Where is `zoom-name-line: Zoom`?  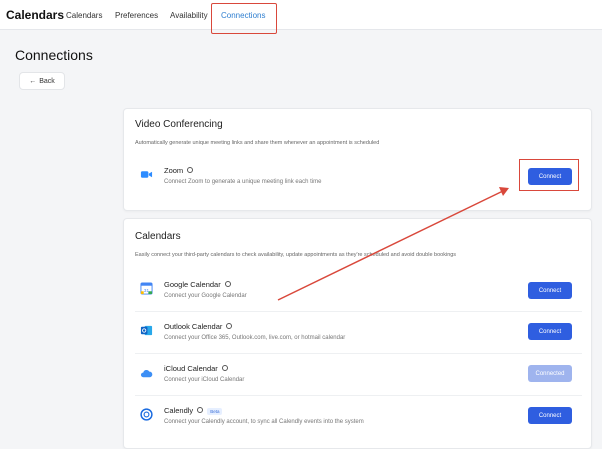 zoom-name-line: Zoom is located at coordinates (179, 170).